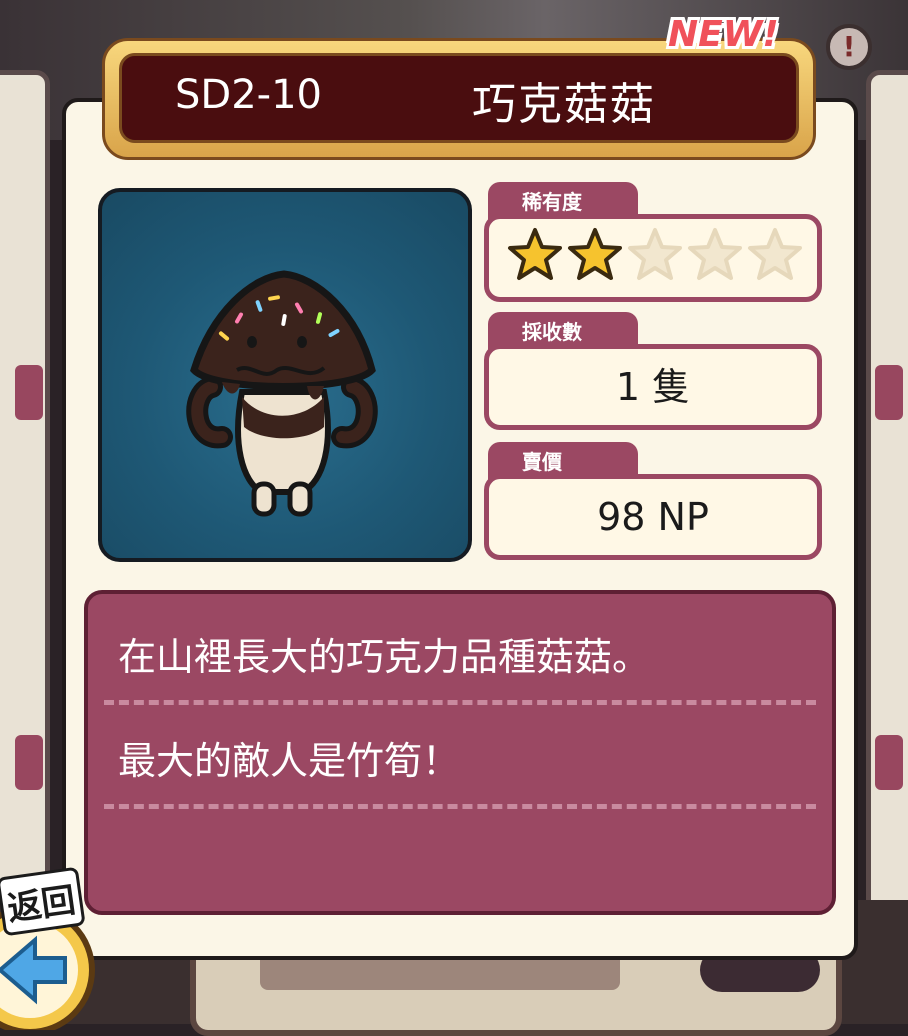 The height and width of the screenshot is (1036, 908). Describe the element at coordinates (289, 761) in the screenshot. I see `description-line-2: 最大的敵人是竹筍！` at that location.